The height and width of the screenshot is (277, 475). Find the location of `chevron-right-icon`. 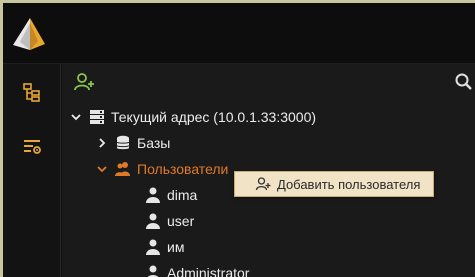

chevron-right-icon is located at coordinates (102, 143).